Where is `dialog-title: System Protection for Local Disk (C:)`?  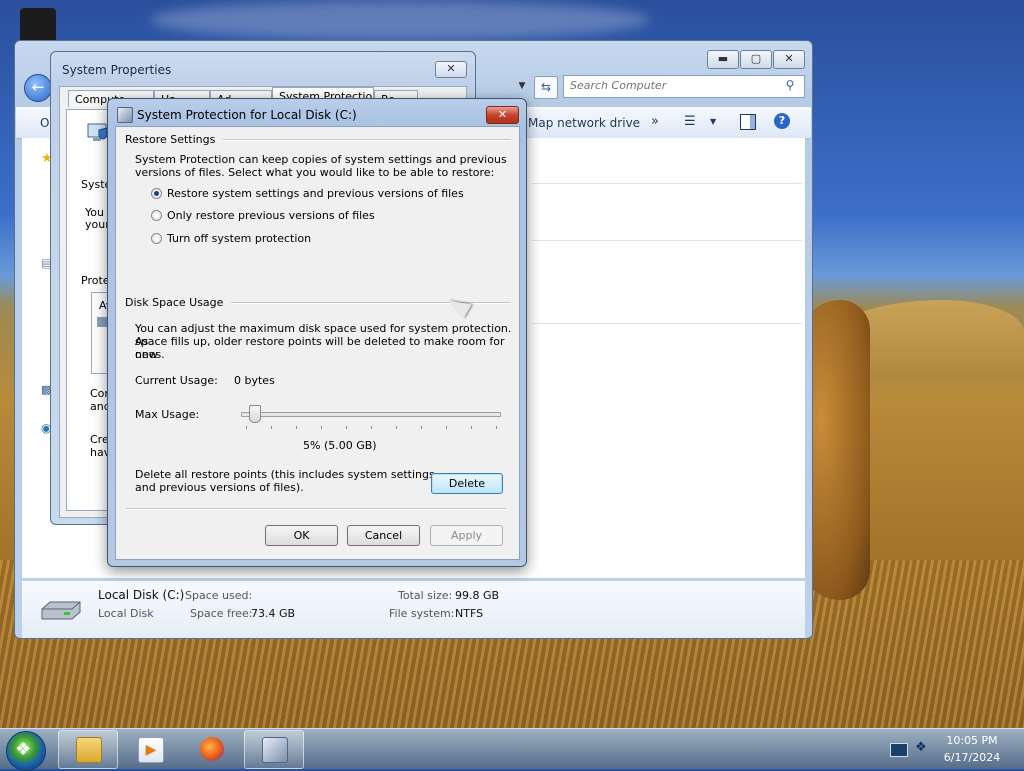
dialog-title: System Protection for Local Disk (C:) is located at coordinates (247, 115).